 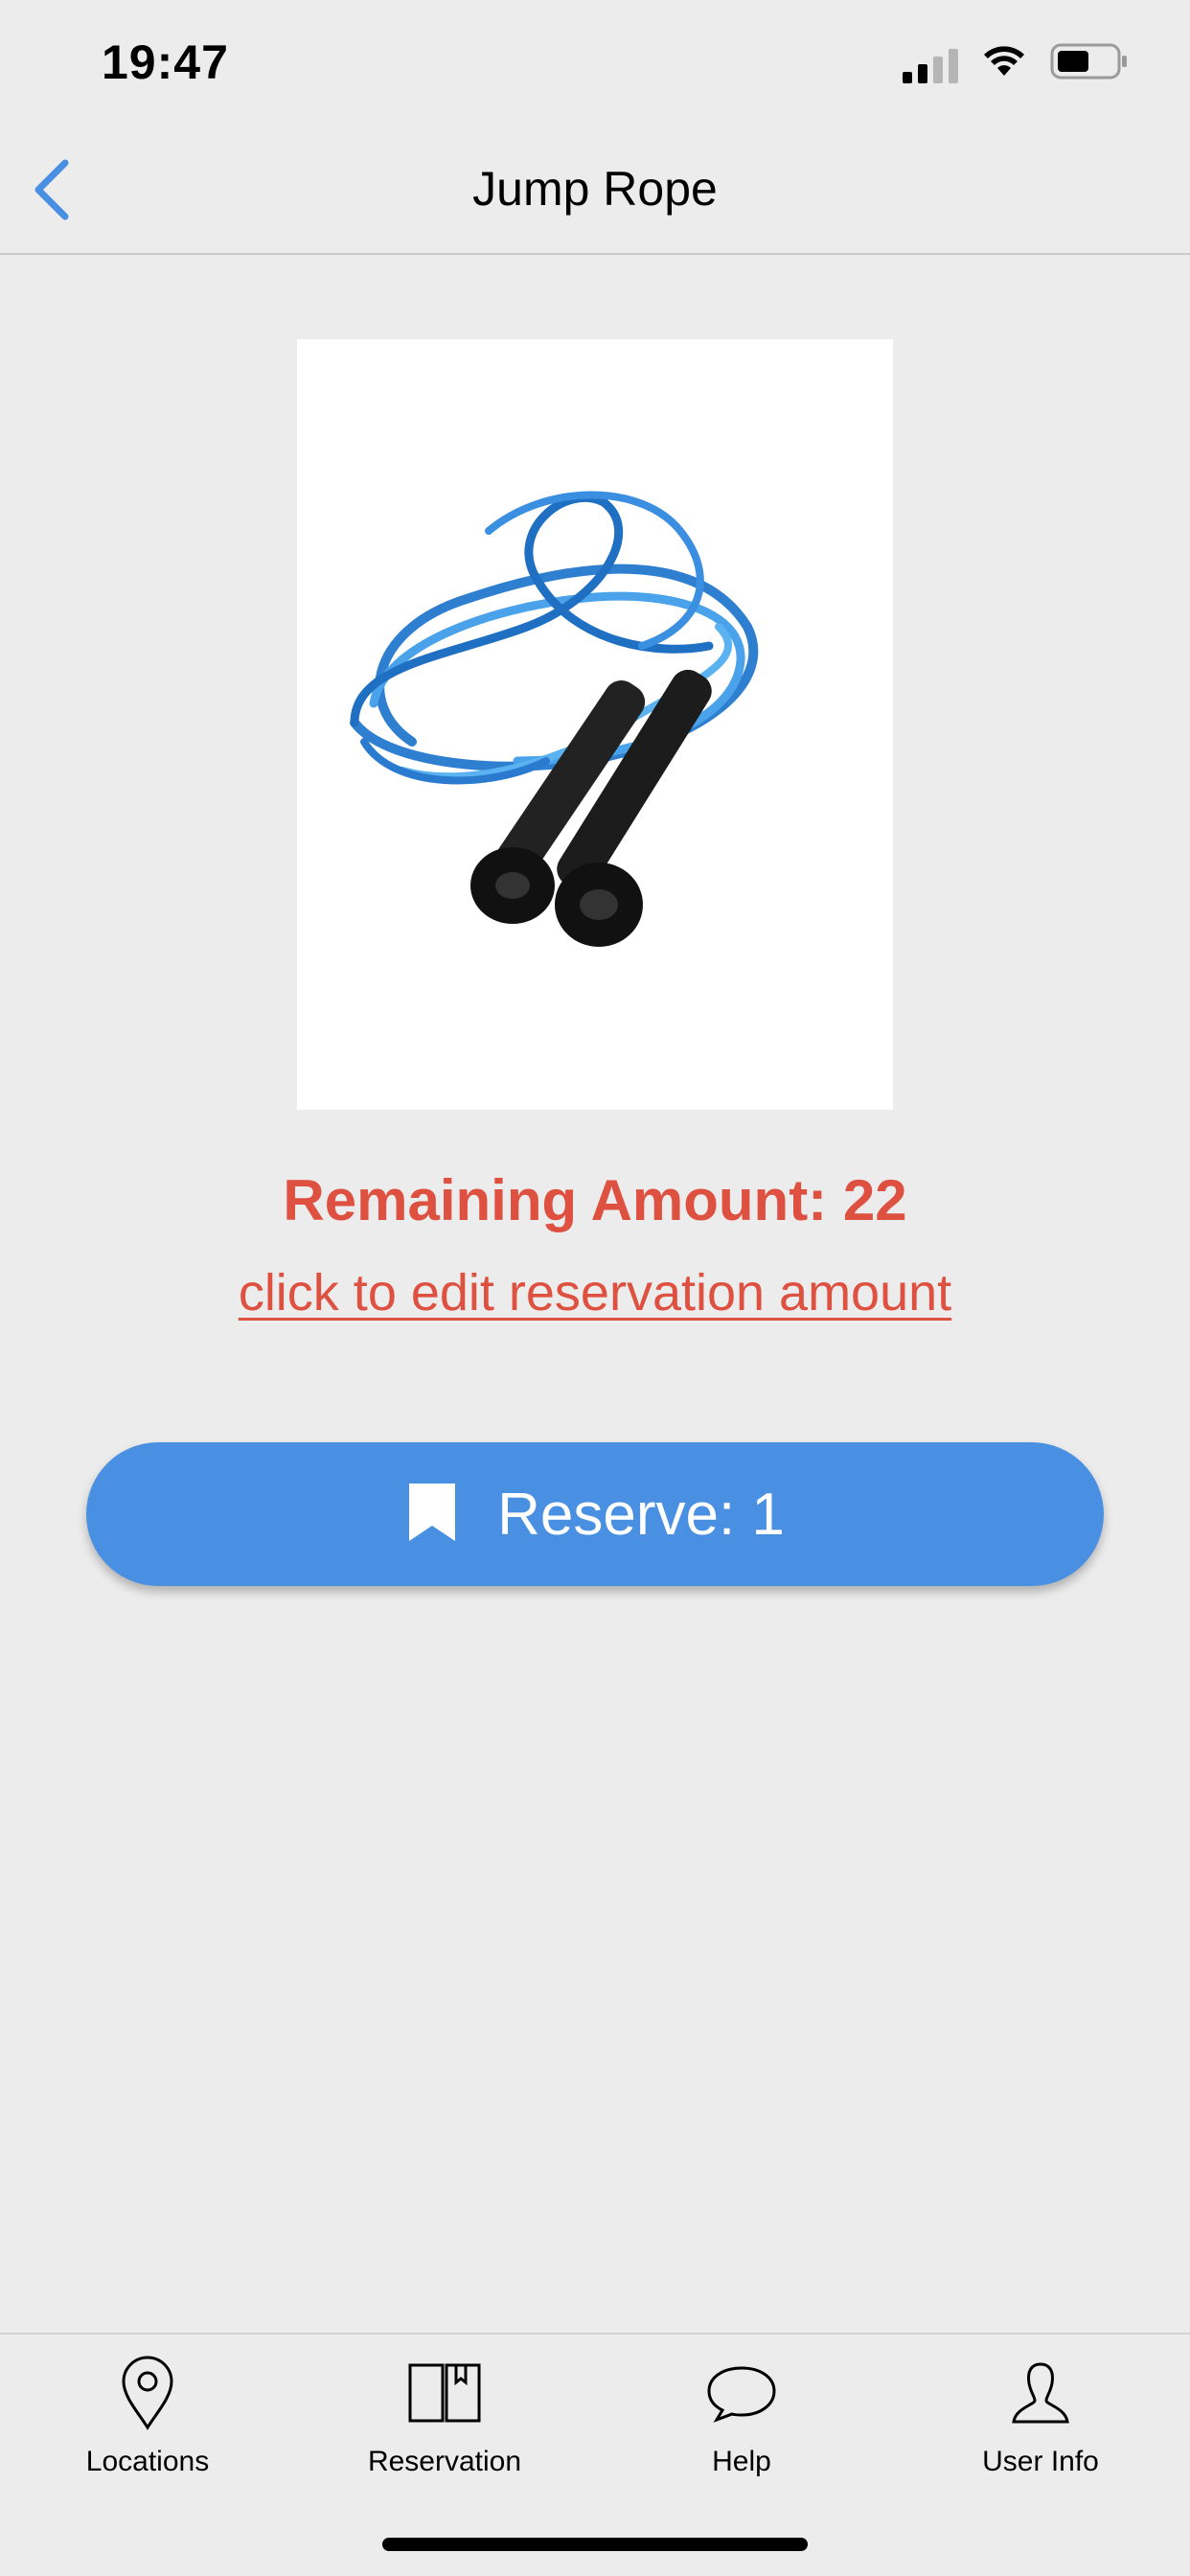 What do you see at coordinates (1090, 63) in the screenshot?
I see `battery-icon` at bounding box center [1090, 63].